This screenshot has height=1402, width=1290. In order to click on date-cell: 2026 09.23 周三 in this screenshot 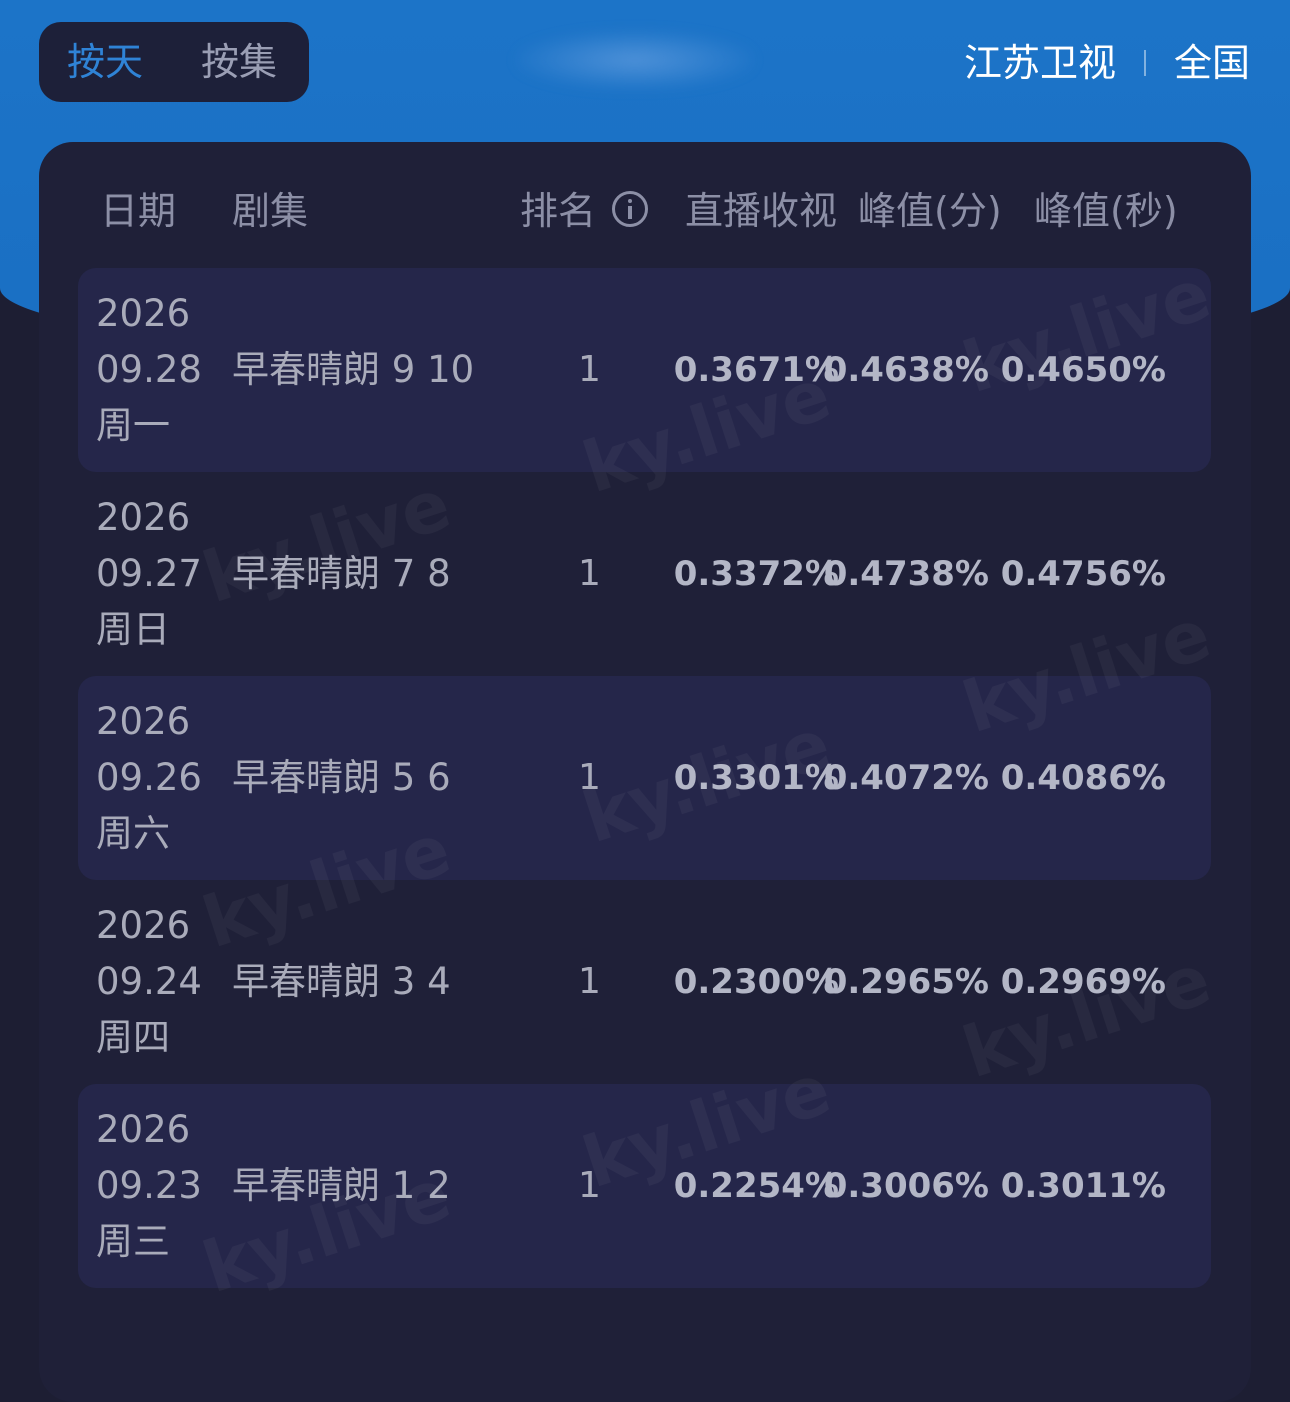, I will do `click(149, 1186)`.